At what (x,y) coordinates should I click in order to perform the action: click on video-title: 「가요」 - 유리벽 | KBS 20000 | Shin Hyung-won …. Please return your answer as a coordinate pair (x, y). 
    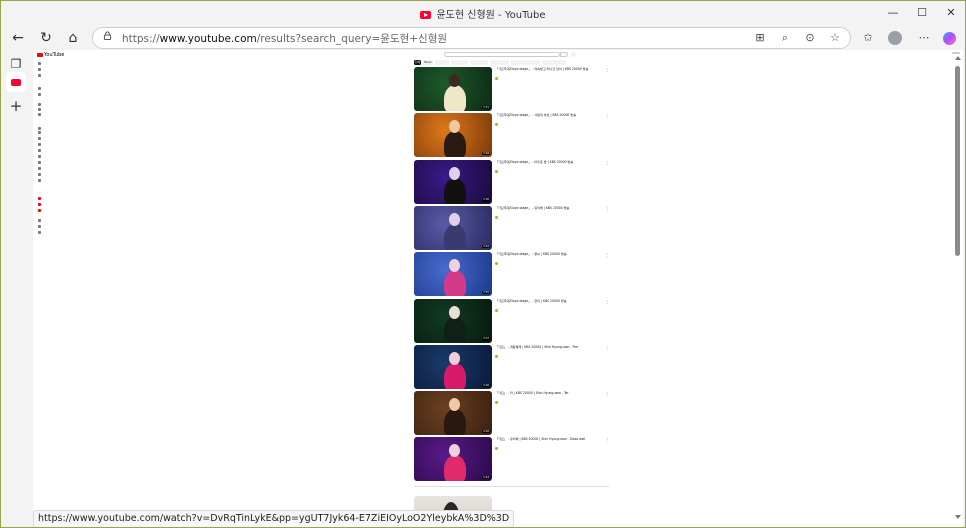
    Looking at the image, I should click on (549, 439).